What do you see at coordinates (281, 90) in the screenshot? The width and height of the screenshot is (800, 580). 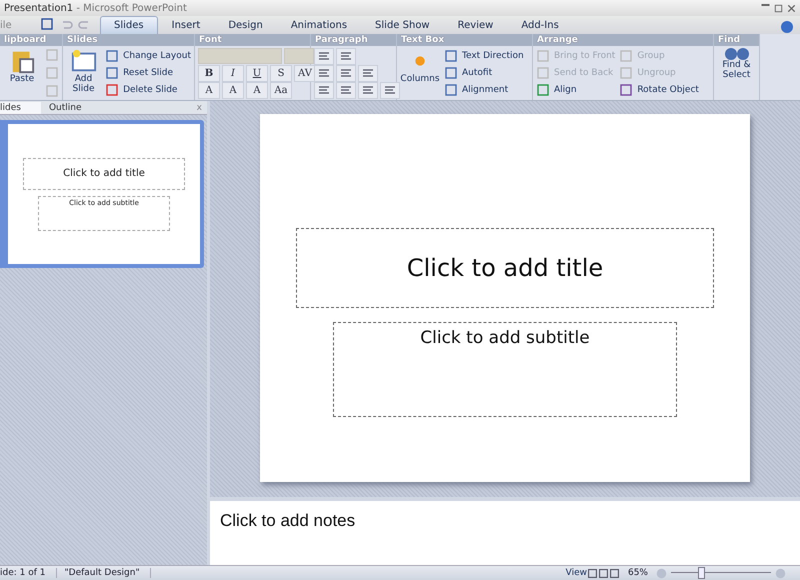 I see `format-button: Aa` at bounding box center [281, 90].